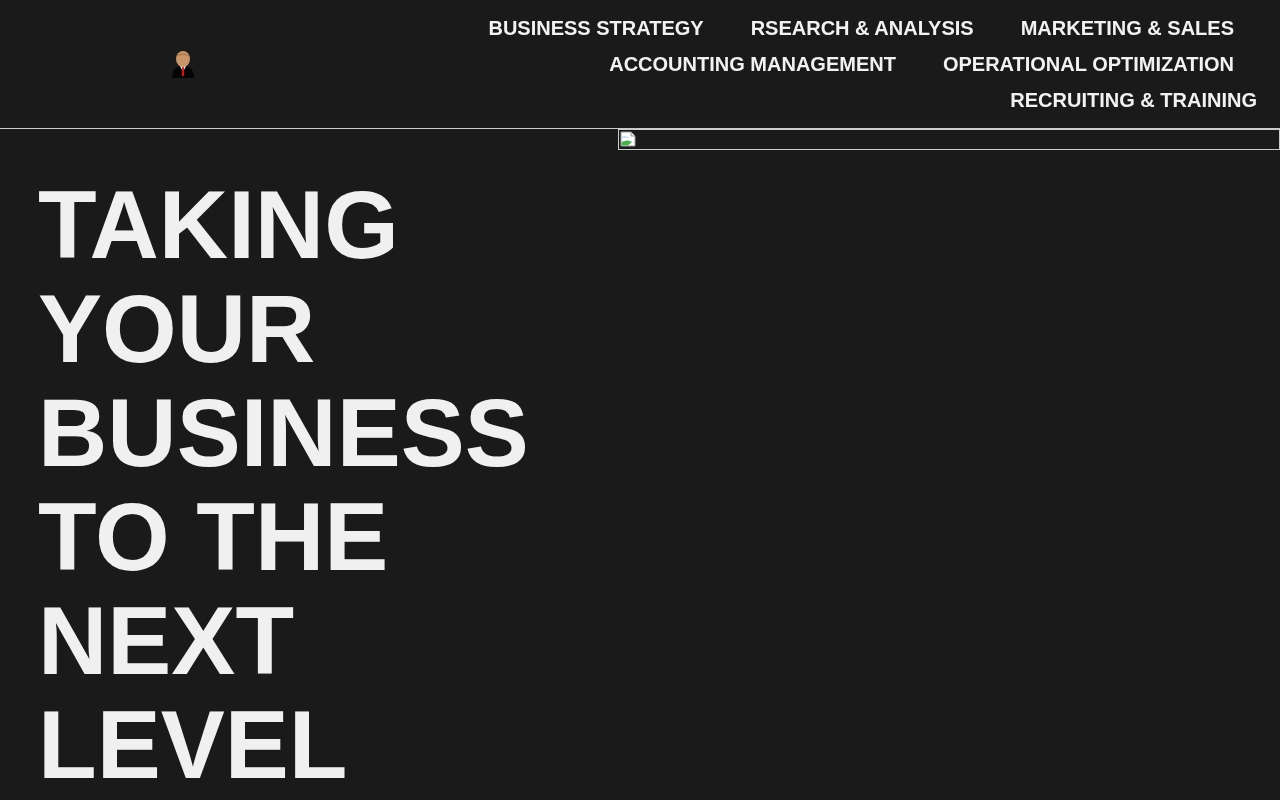 The width and height of the screenshot is (1280, 800). I want to click on nav-link: BUSINESS STRATEGY, so click(596, 28).